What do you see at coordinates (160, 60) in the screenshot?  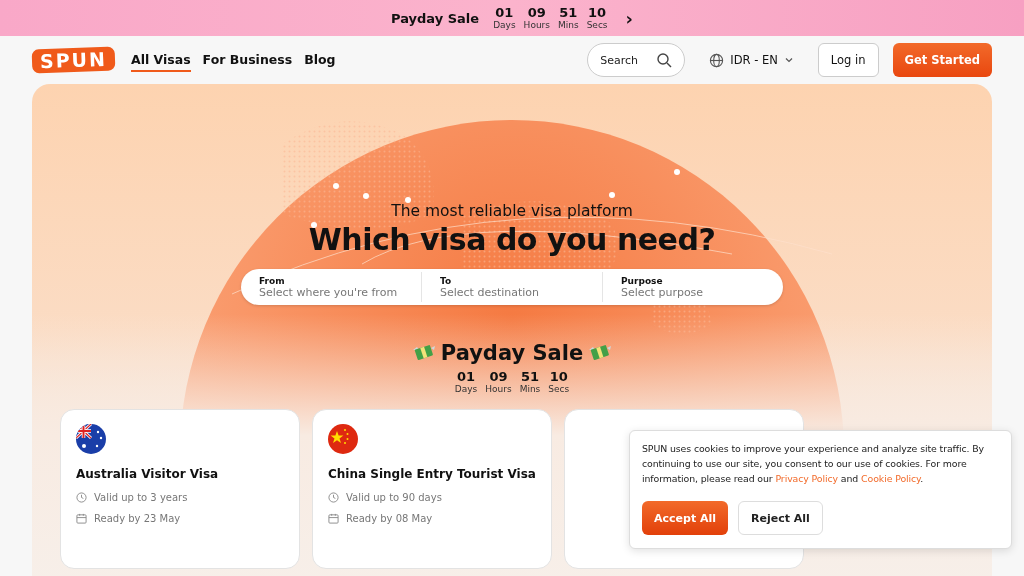 I see `nav-link: All Visas` at bounding box center [160, 60].